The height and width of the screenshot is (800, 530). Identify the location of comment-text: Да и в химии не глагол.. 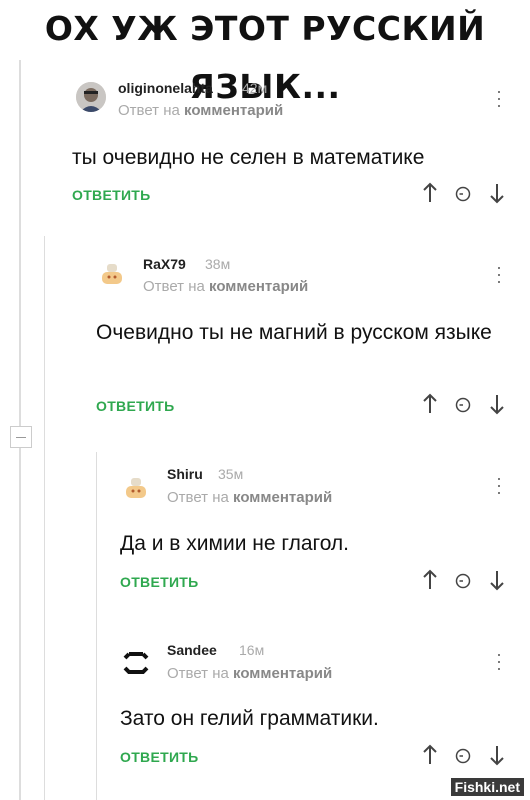
(235, 543).